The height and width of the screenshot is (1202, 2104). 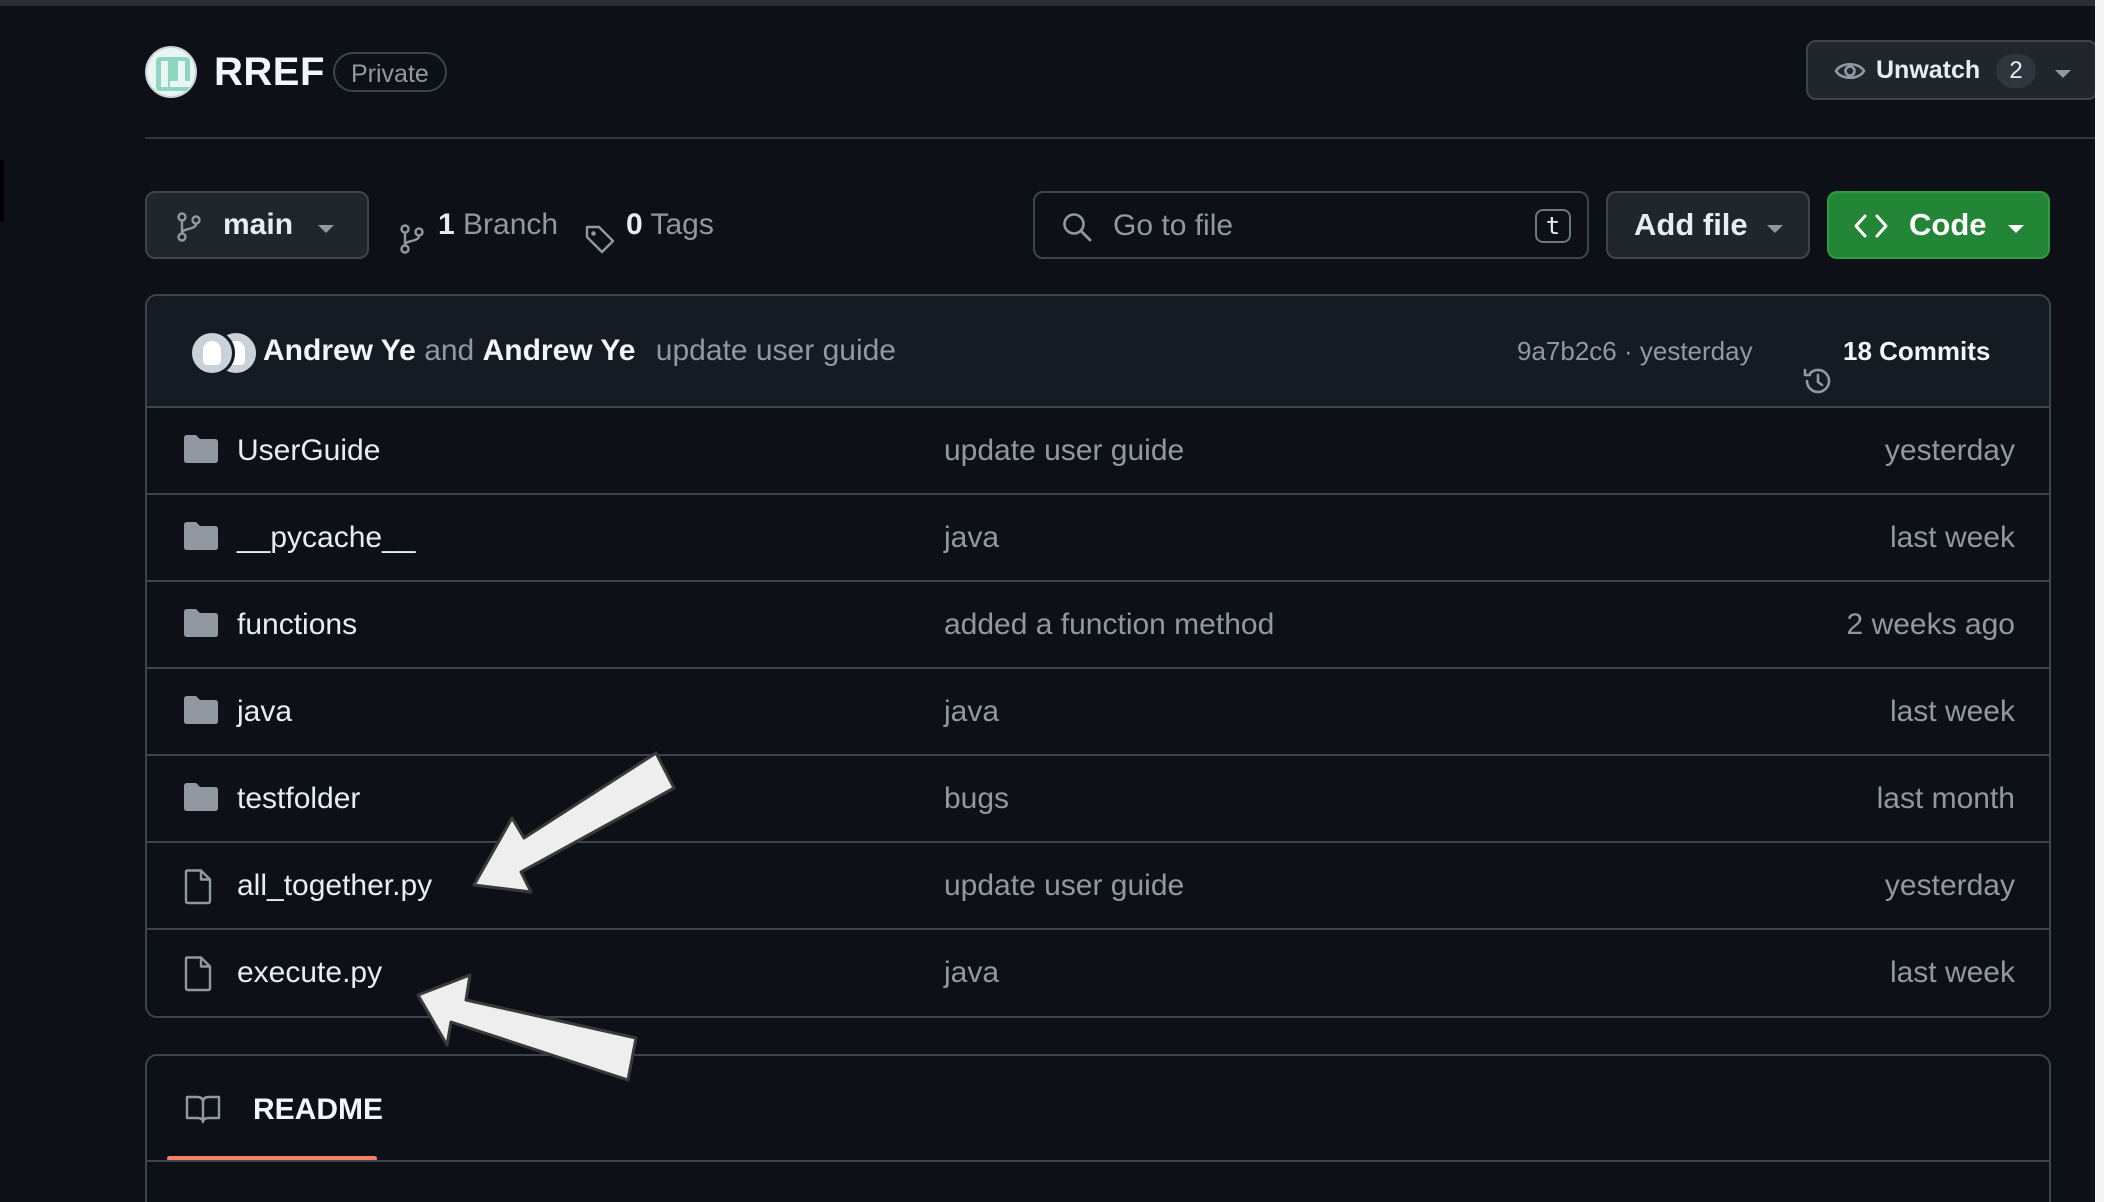 I want to click on file-commit-message: bugs, so click(x=976, y=798).